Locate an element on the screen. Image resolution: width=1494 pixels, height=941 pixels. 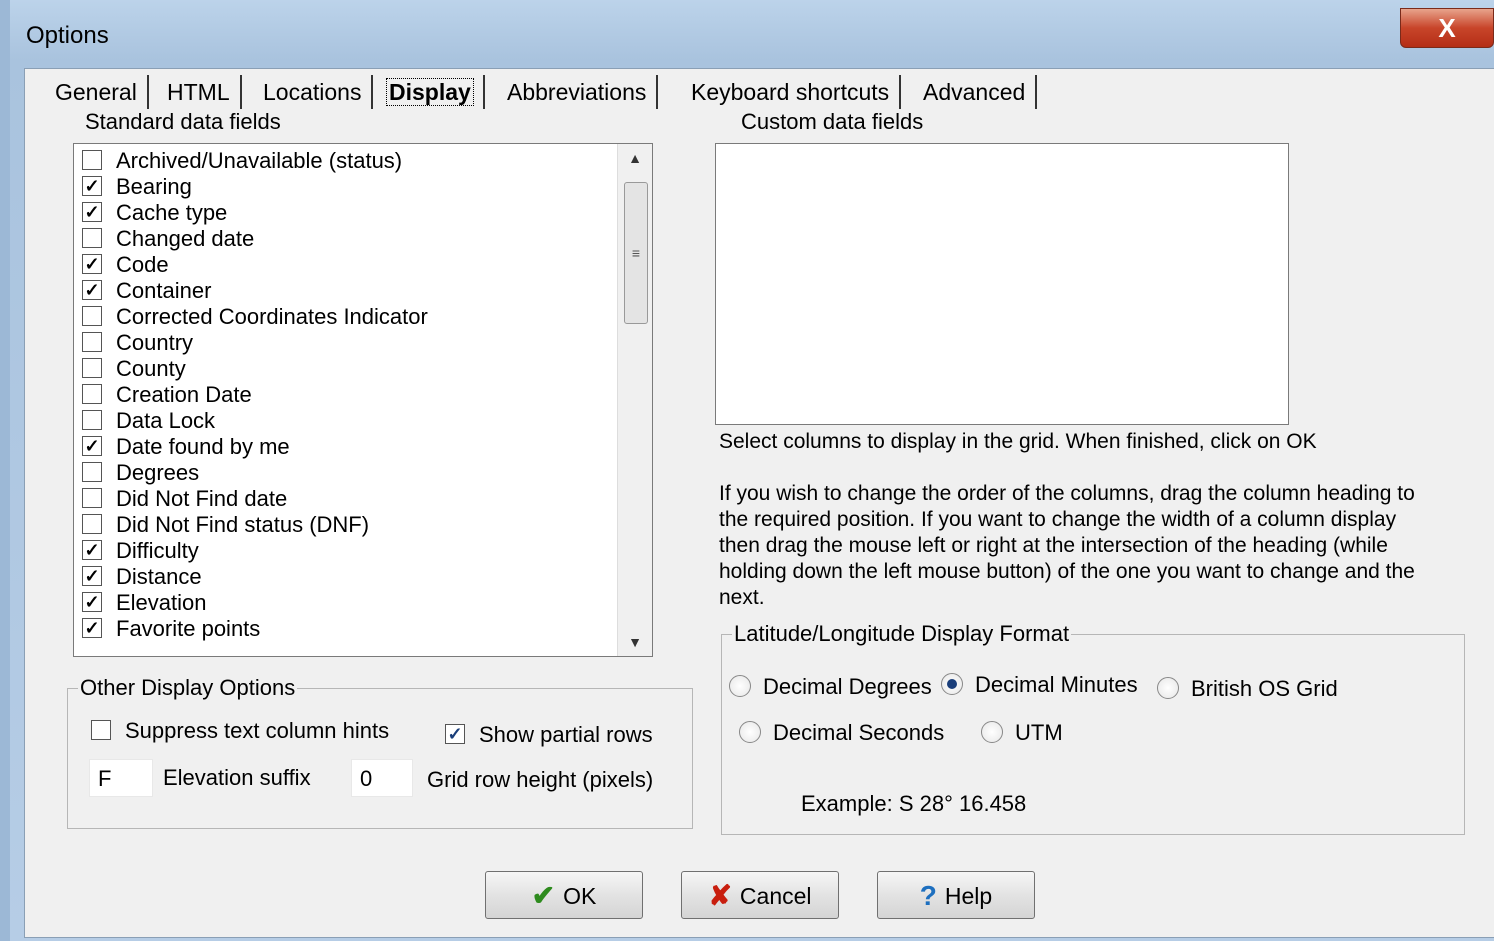
list-item-label: Data Lock is located at coordinates (166, 420).